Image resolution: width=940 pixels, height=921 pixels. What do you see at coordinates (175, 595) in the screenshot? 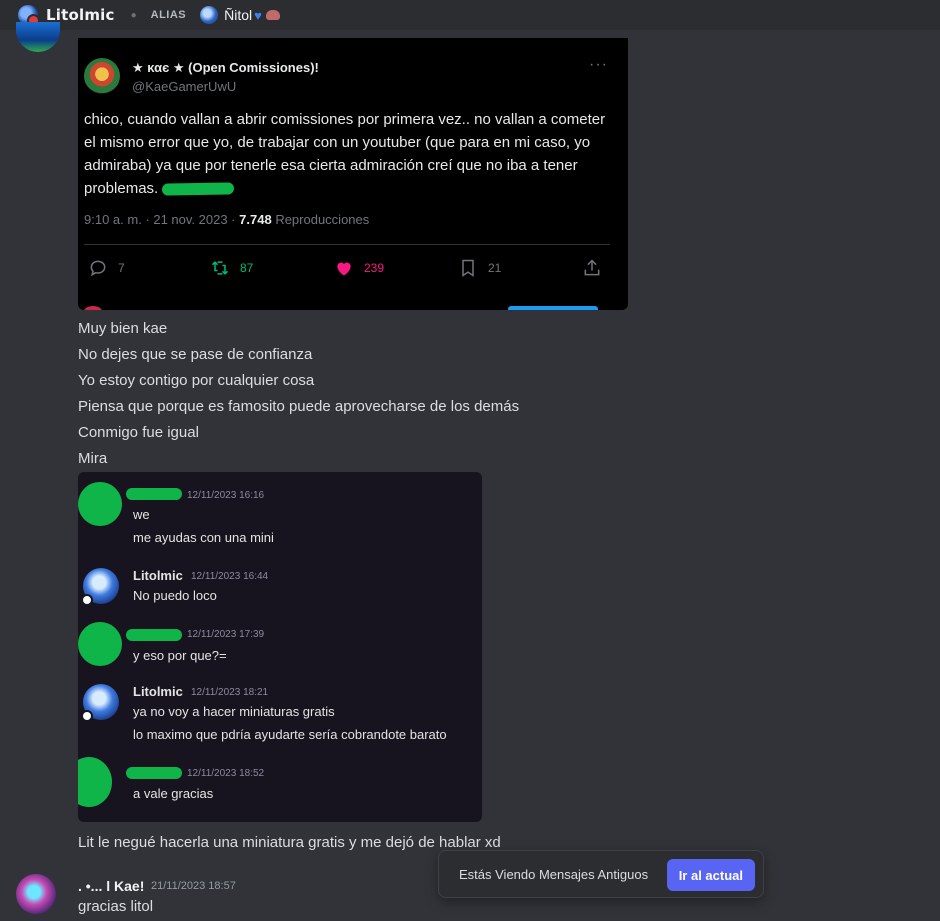
I see `chat-message-text: No puedo loco` at bounding box center [175, 595].